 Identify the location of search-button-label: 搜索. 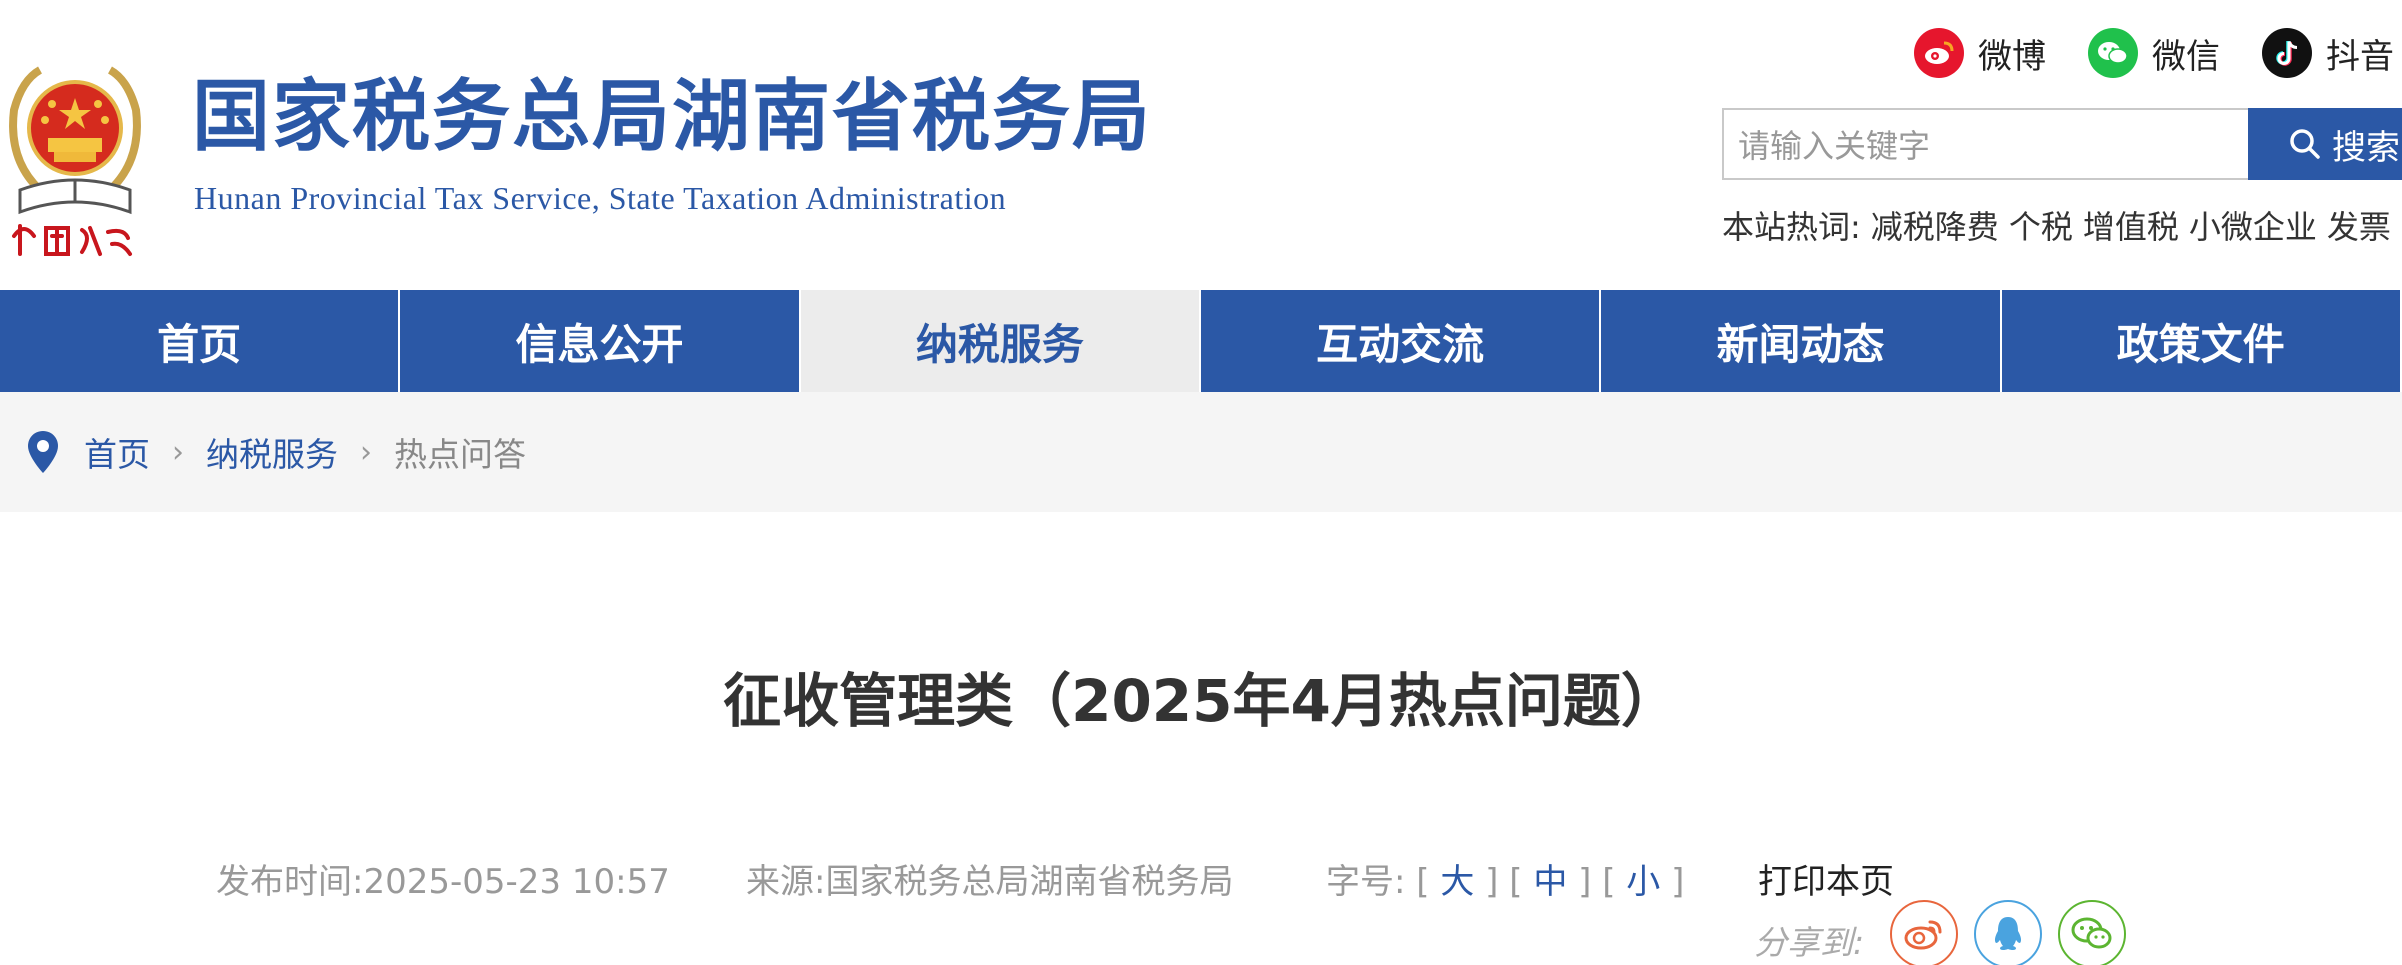
(2366, 147).